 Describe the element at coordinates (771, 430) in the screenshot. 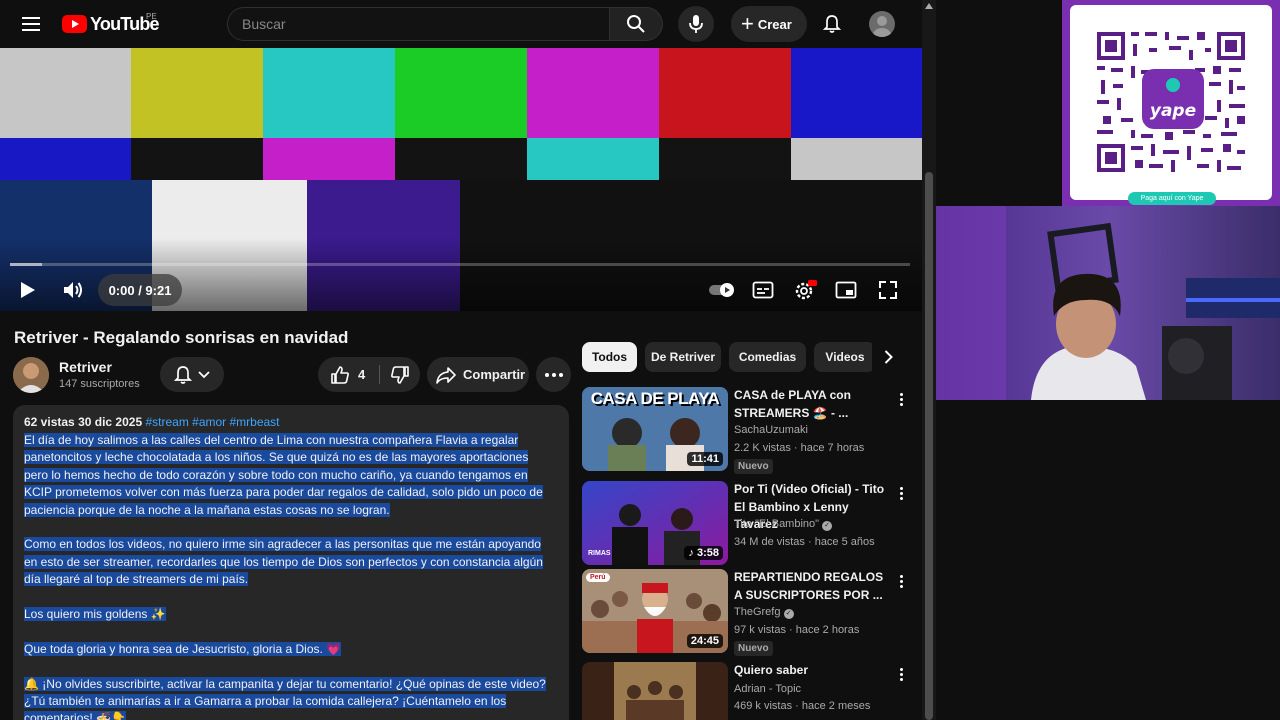

I see `recommended-channel: SachaUzumaki` at that location.